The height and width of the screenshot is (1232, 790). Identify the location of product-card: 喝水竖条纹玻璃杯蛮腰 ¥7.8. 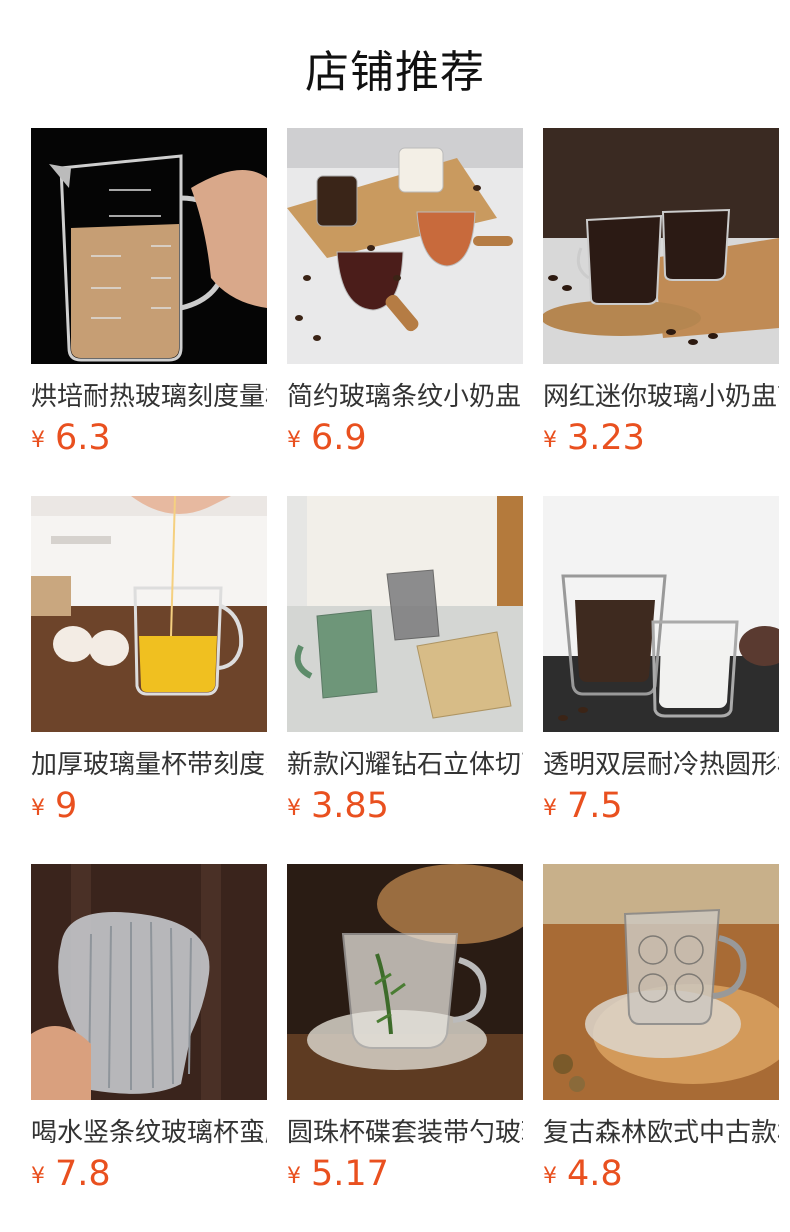
(149, 1032).